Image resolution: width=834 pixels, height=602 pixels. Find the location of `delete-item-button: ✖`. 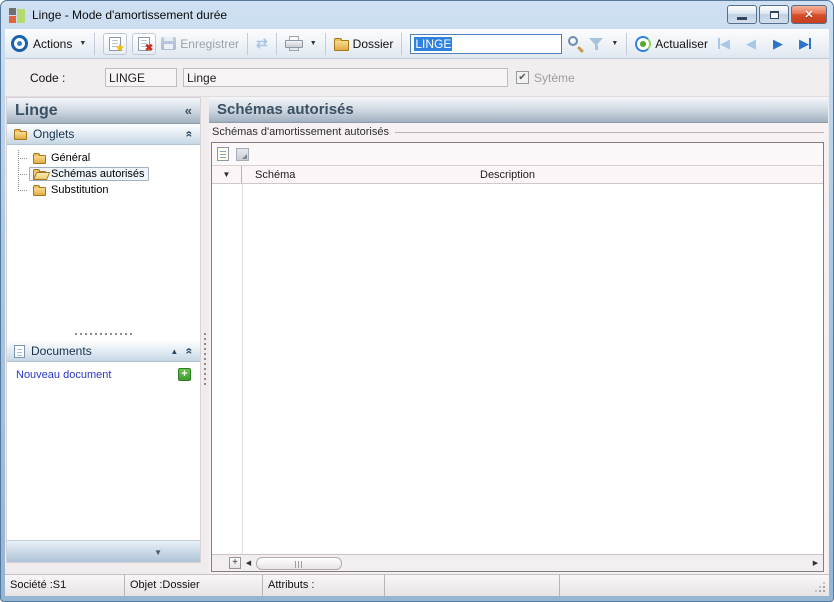

delete-item-button: ✖ is located at coordinates (144, 43).